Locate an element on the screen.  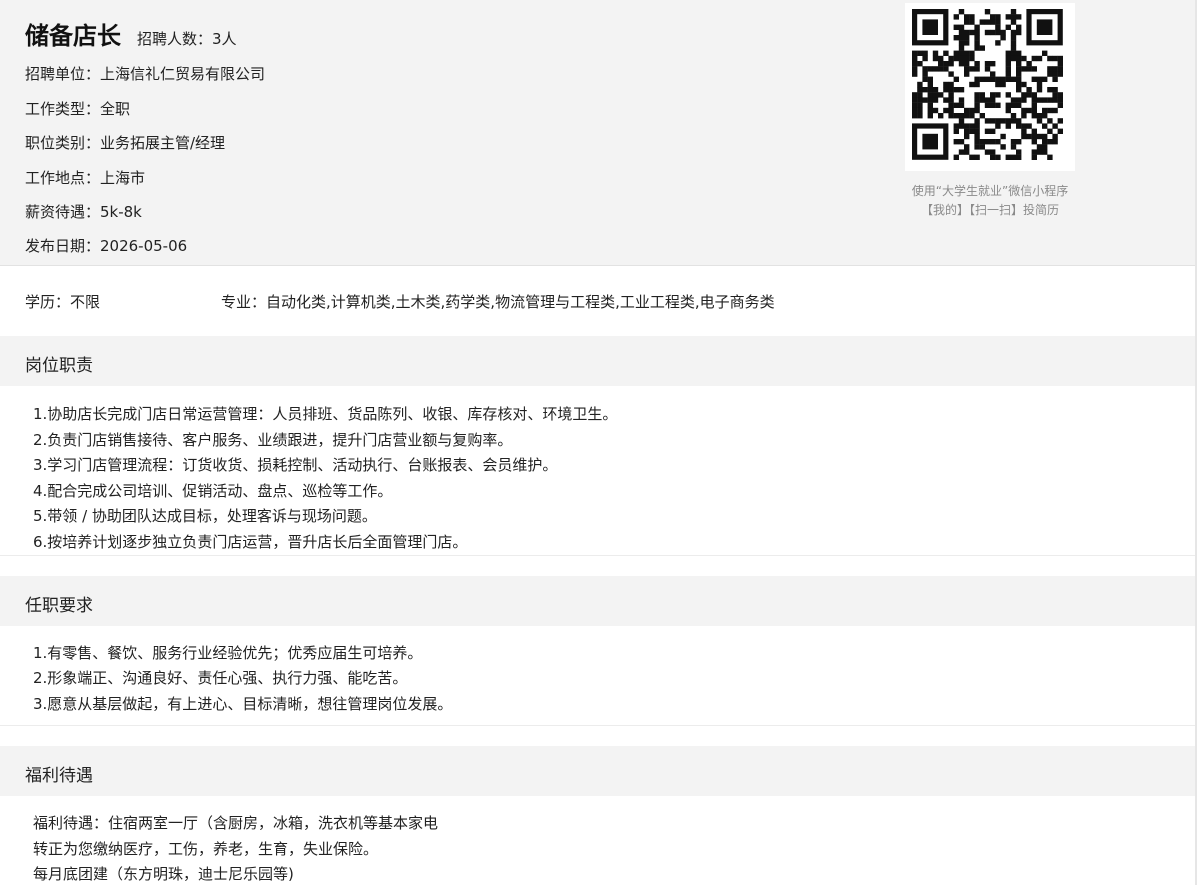
work-type-info: 工作类型：全职 is located at coordinates (78, 109).